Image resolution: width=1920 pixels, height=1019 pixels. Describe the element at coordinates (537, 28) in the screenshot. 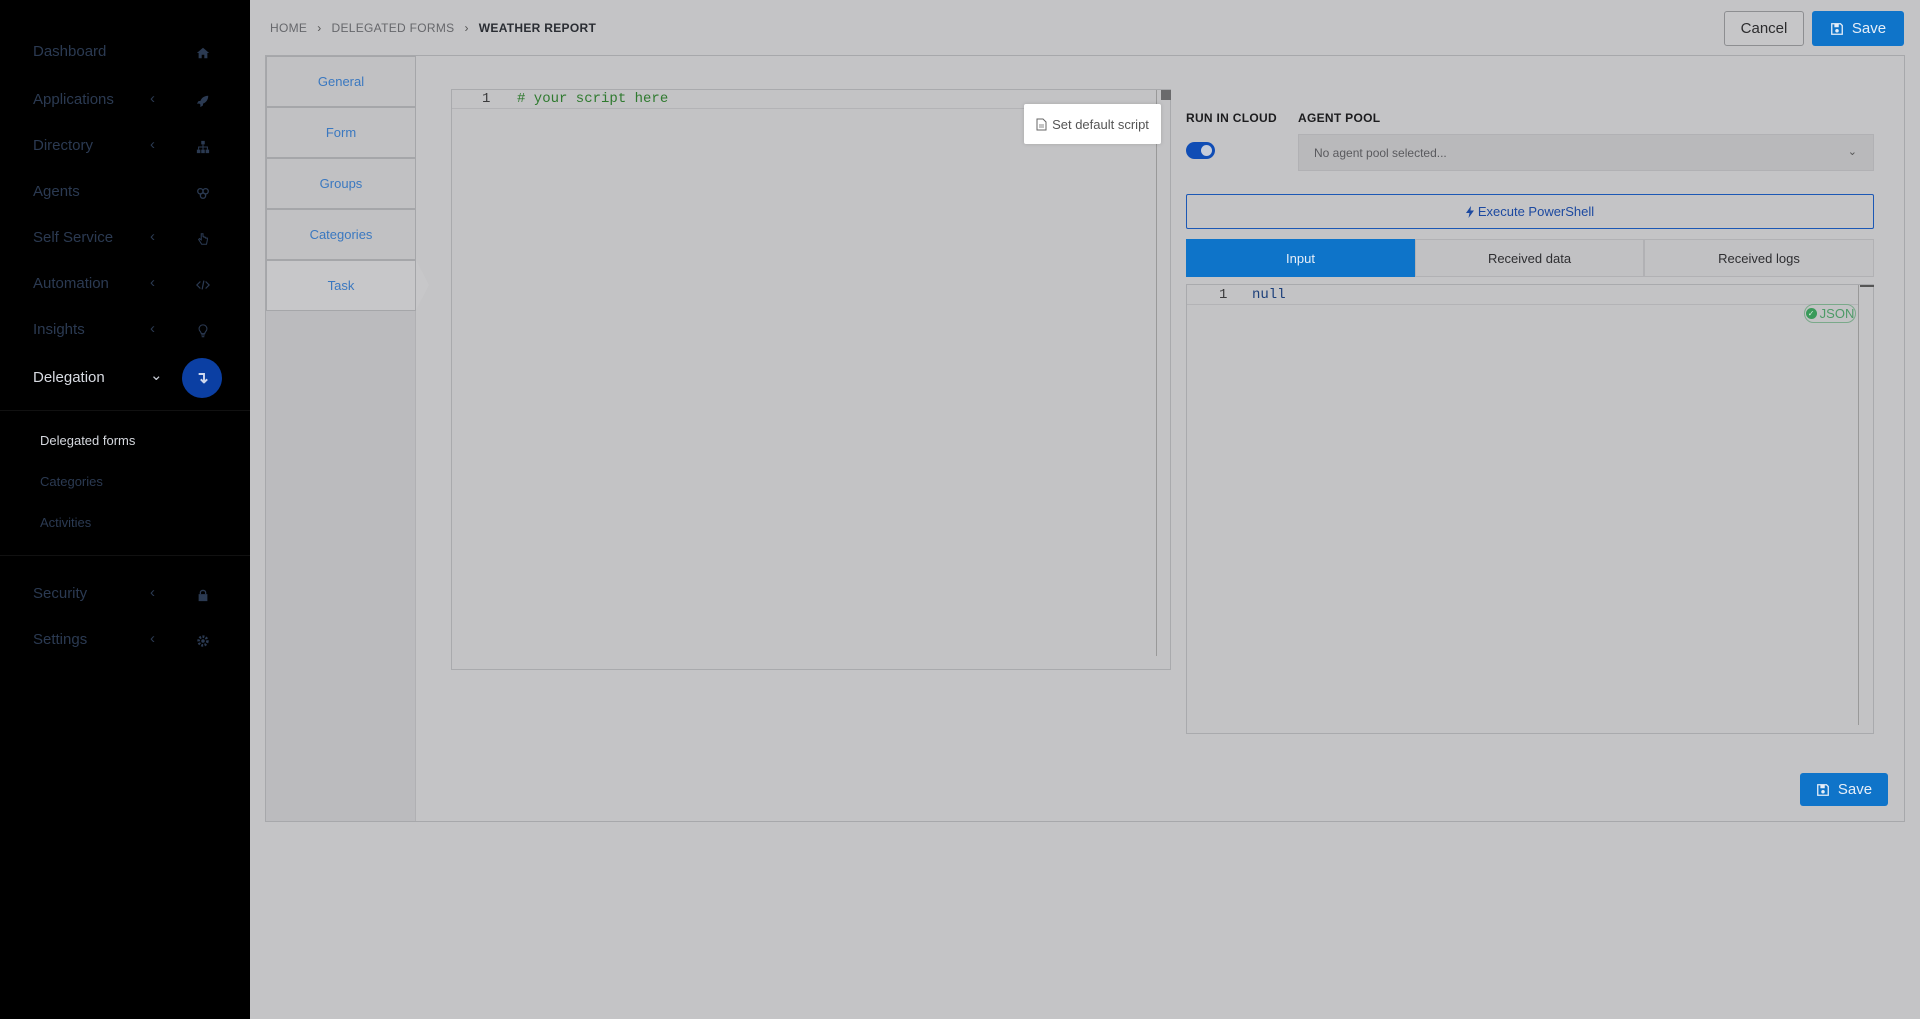

I see `breadcrumb-current: WEATHER REPORT` at that location.